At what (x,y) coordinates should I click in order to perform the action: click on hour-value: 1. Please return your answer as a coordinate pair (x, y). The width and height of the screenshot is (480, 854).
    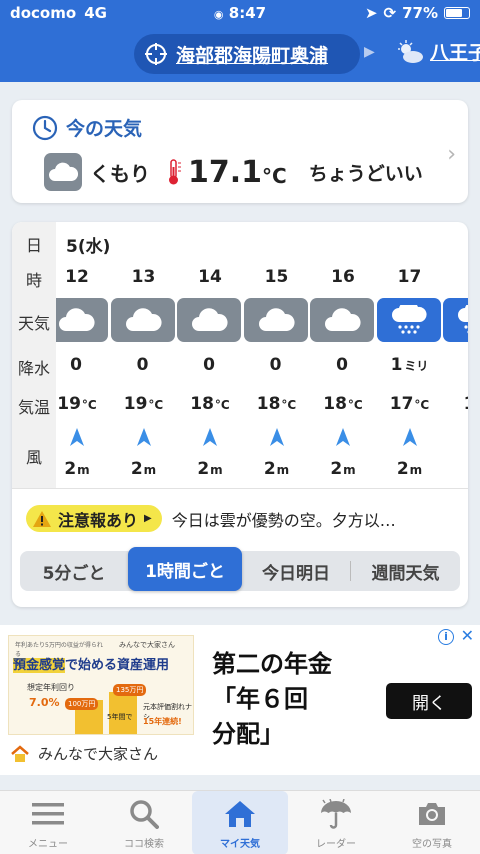
    Looking at the image, I should click on (455, 277).